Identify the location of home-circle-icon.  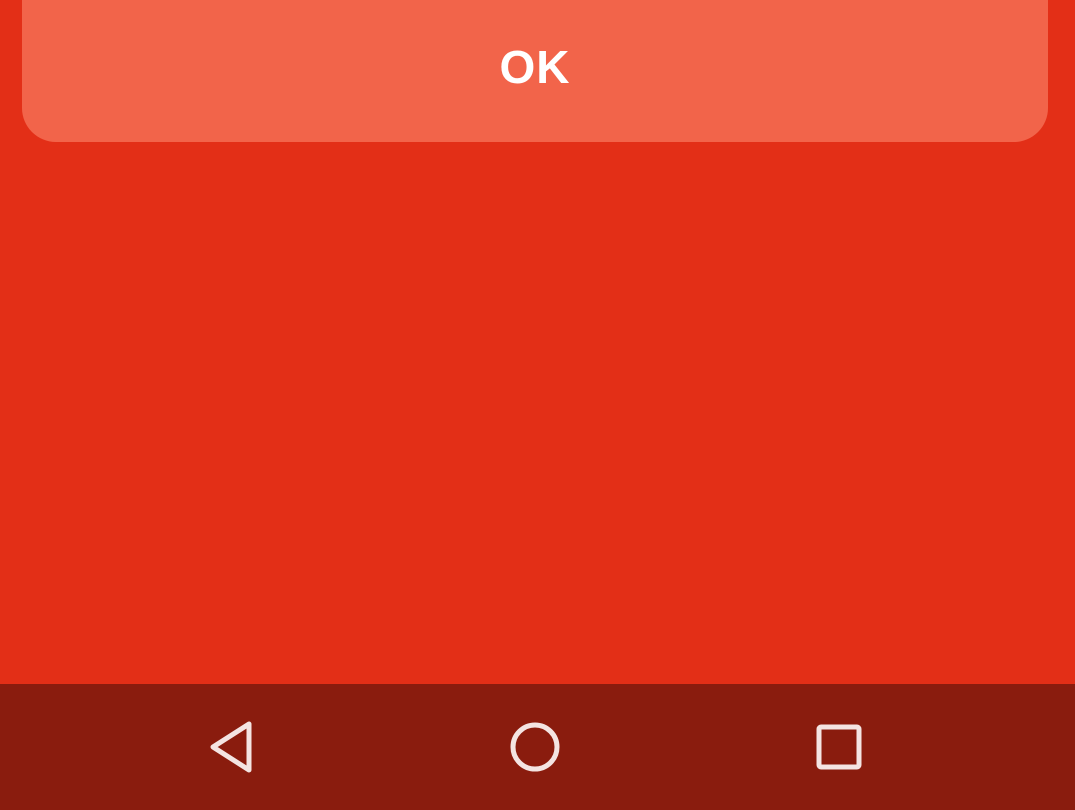
(535, 747).